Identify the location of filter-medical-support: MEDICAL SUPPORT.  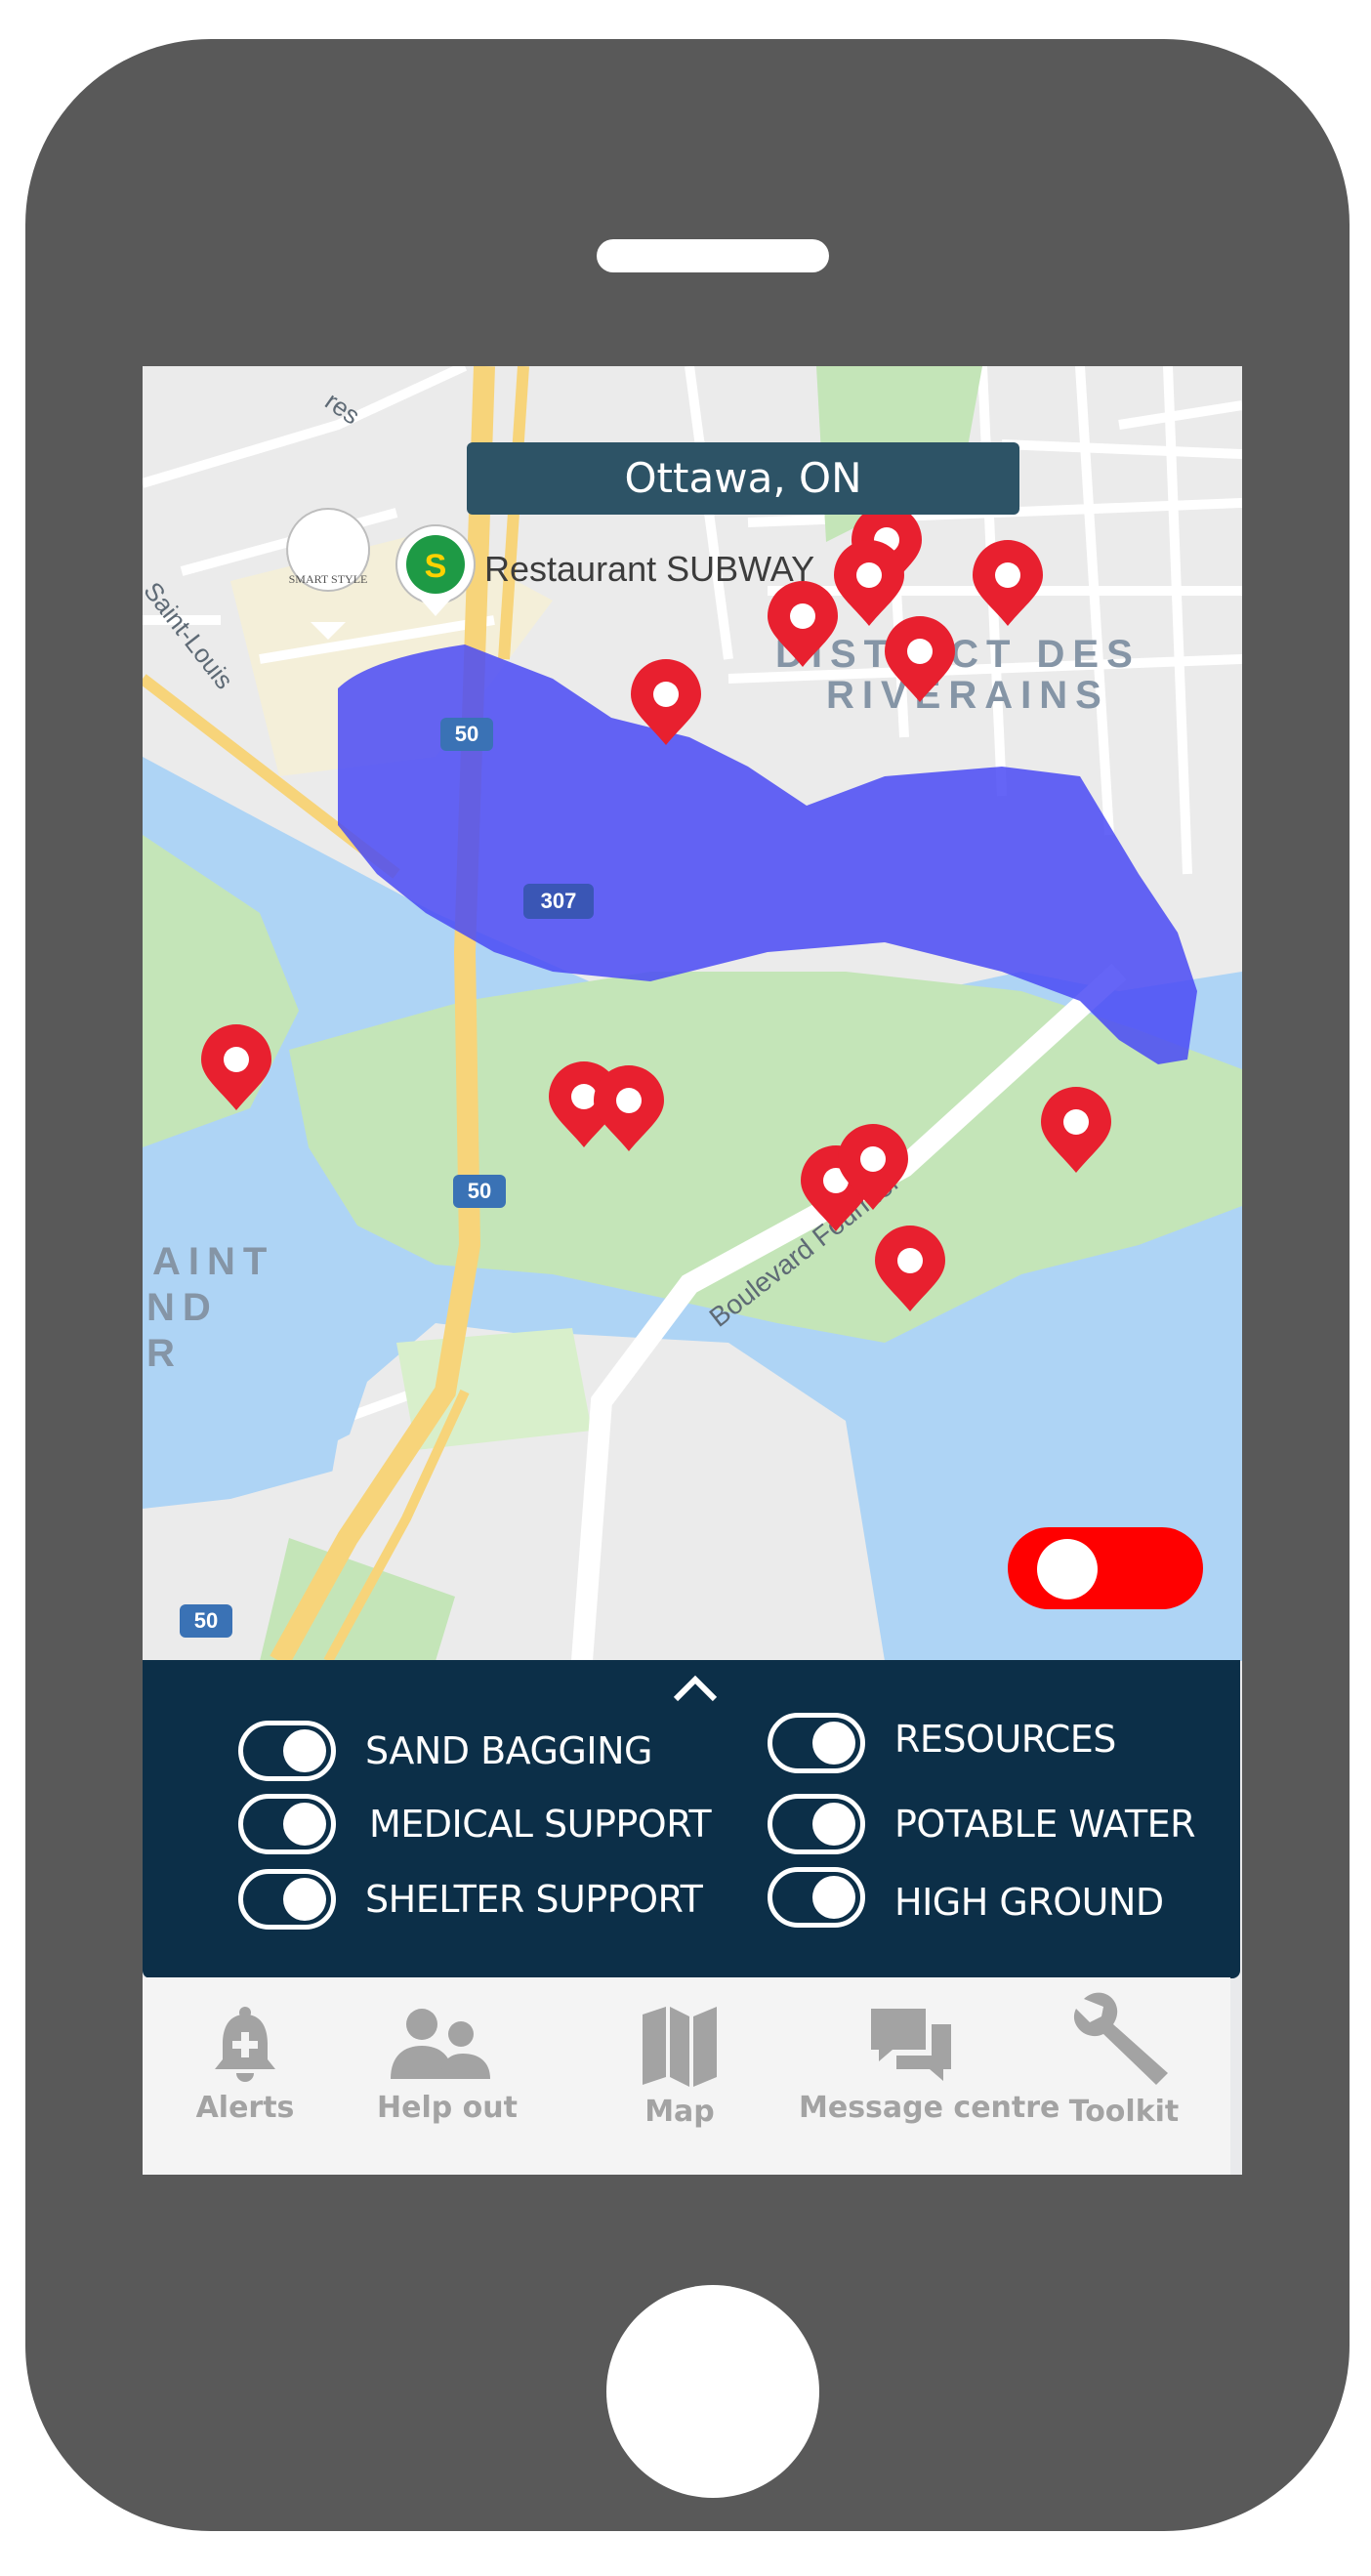
(475, 1824).